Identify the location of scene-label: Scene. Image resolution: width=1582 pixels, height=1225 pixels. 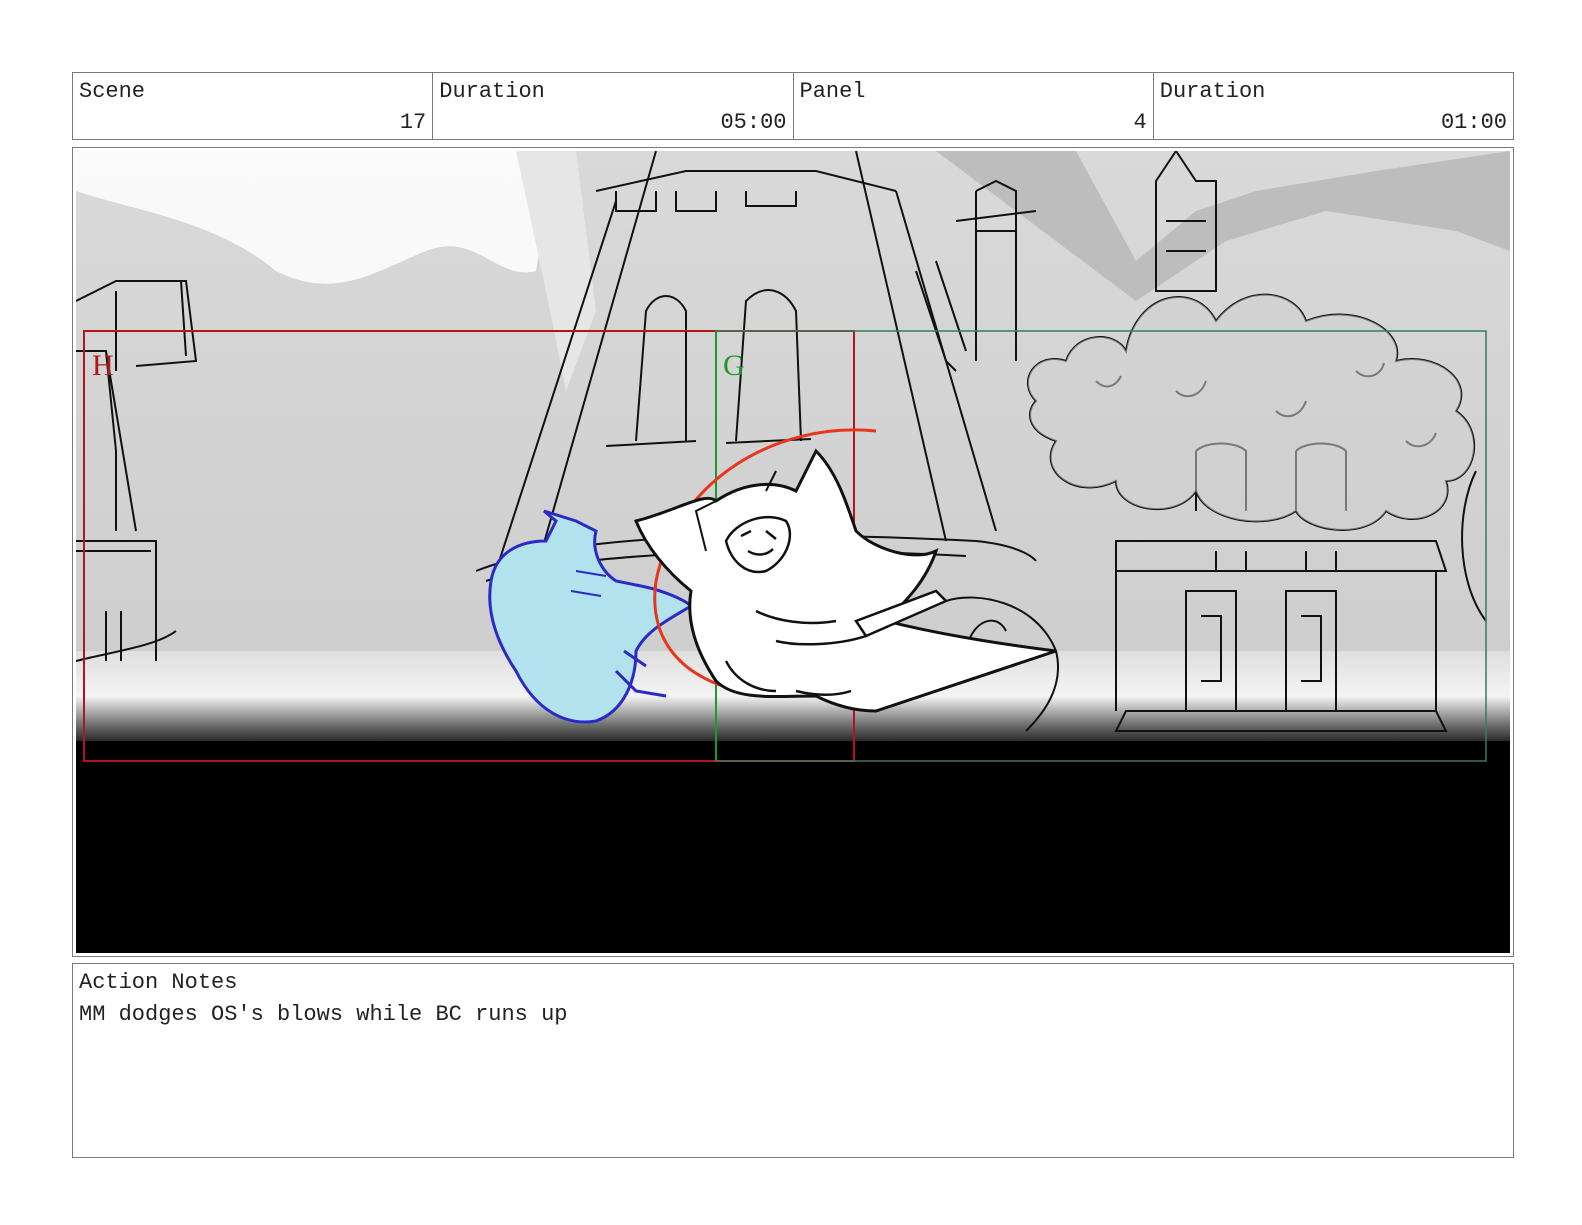
(112, 91).